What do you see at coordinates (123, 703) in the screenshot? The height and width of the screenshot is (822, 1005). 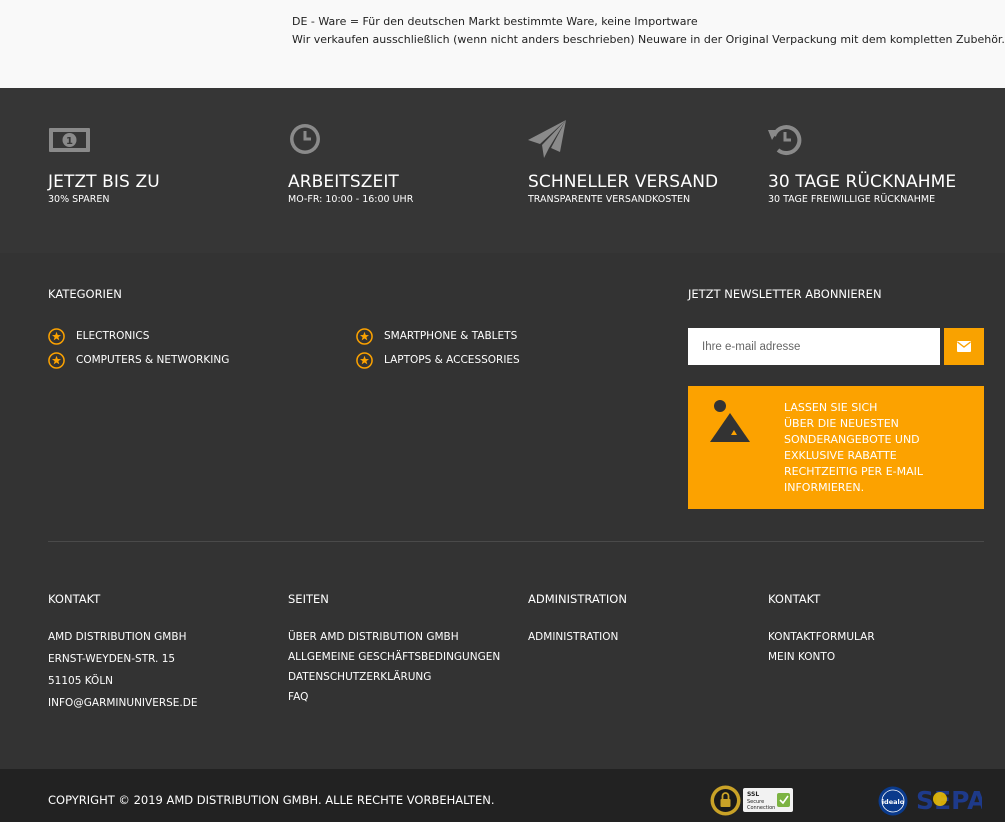 I see `contact-email-link: INFO@GARMINUNIVERSE.DE` at bounding box center [123, 703].